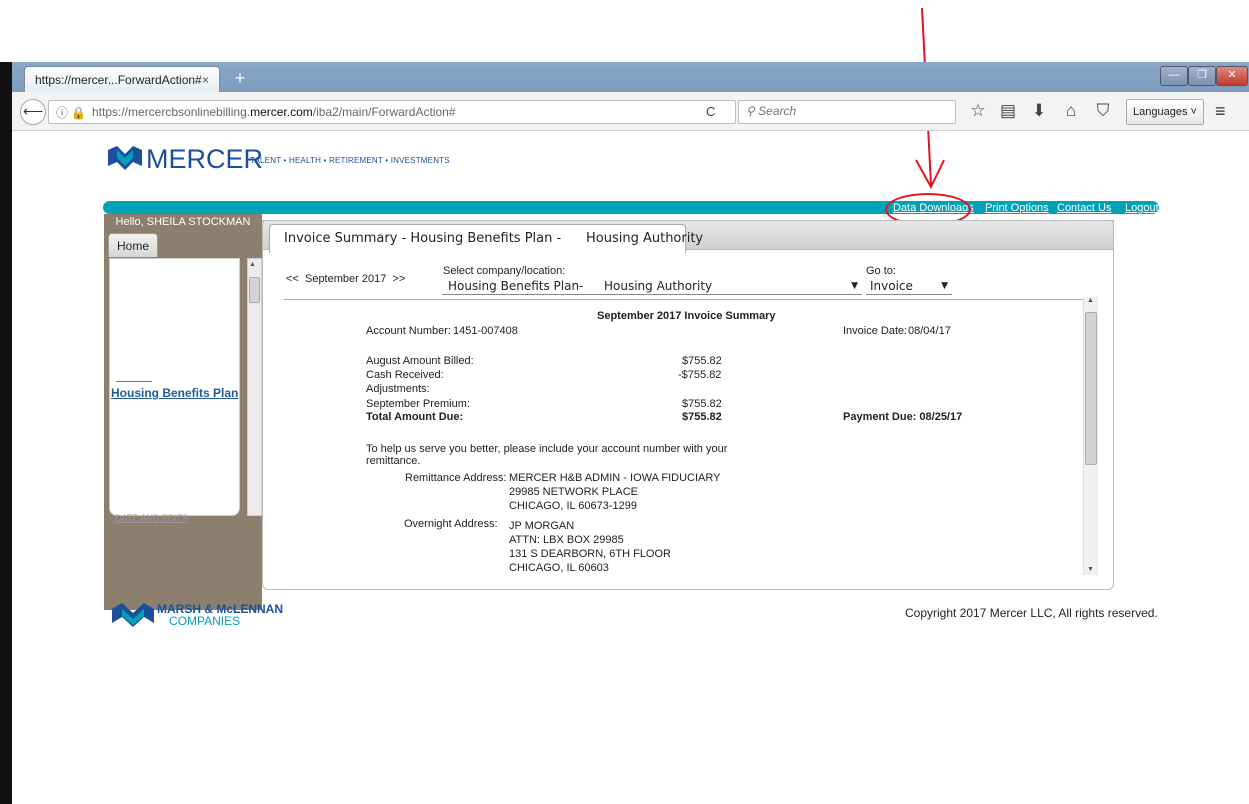 The height and width of the screenshot is (804, 1249). Describe the element at coordinates (405, 375) in the screenshot. I see `line-label: Cash Received:` at that location.